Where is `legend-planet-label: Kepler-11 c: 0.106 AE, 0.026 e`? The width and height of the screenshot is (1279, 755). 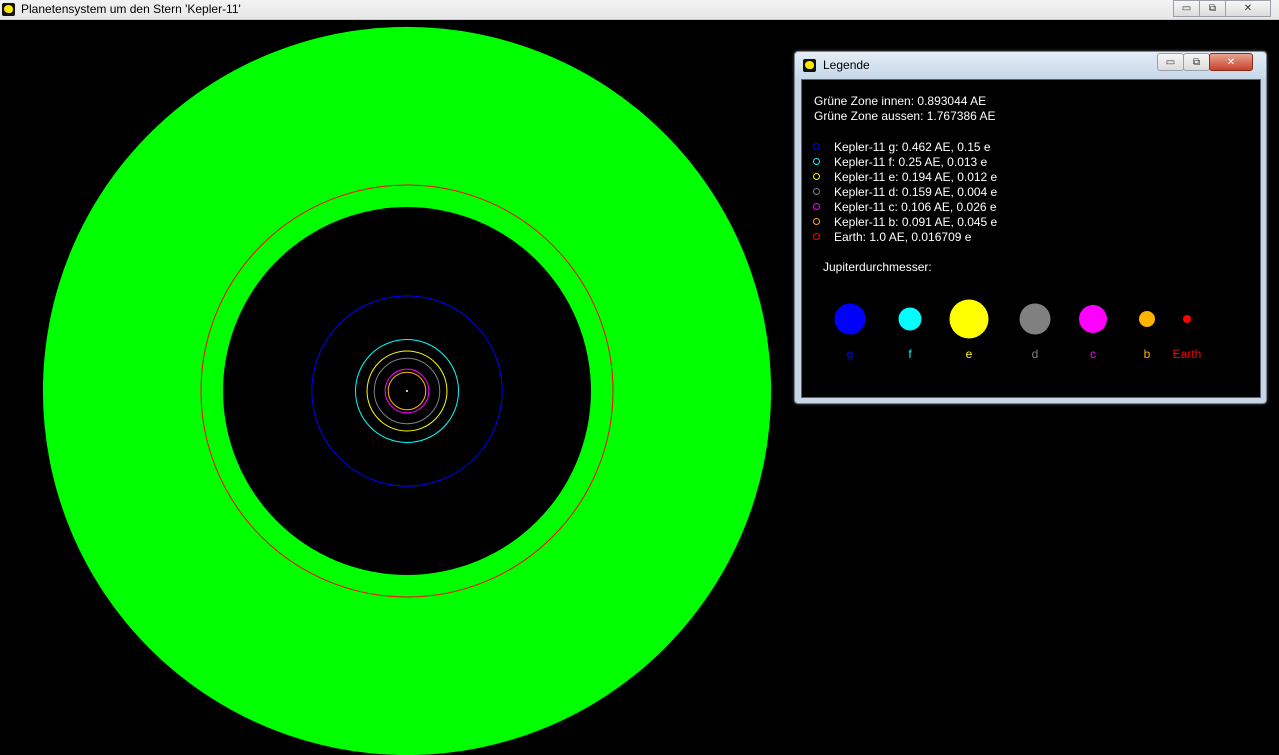
legend-planet-label: Kepler-11 c: 0.106 AE, 0.026 e is located at coordinates (915, 206).